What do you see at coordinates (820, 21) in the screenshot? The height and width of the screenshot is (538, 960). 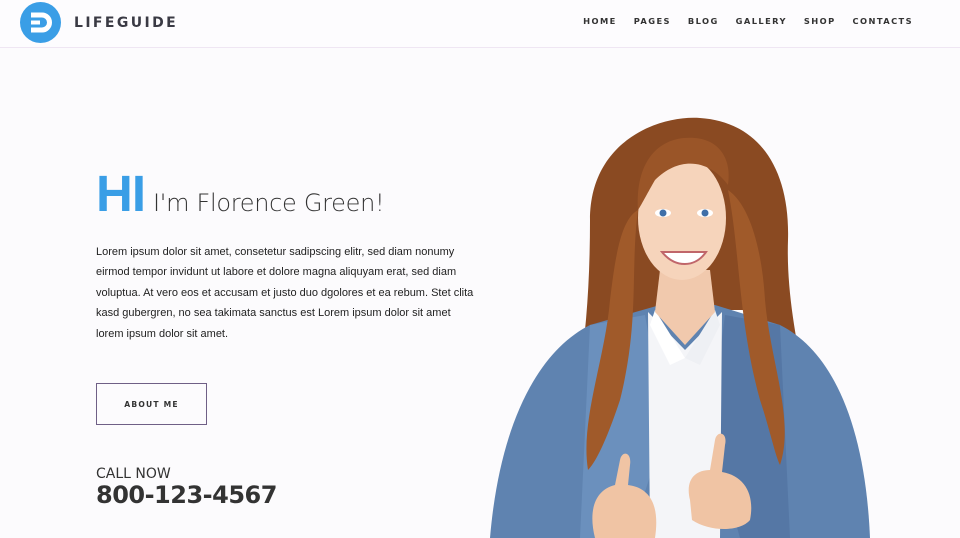 I see `nav-item-shop: SHOP` at bounding box center [820, 21].